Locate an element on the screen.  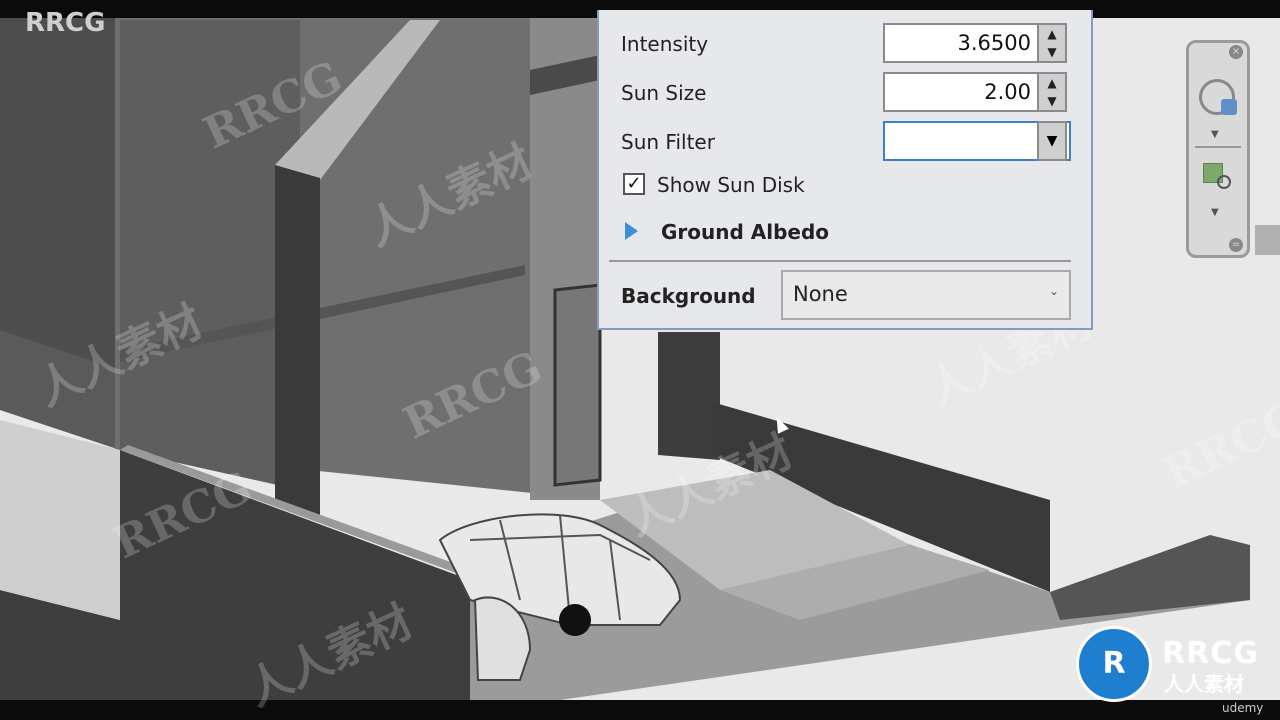
intensity-input: 3.6500 is located at coordinates (961, 43).